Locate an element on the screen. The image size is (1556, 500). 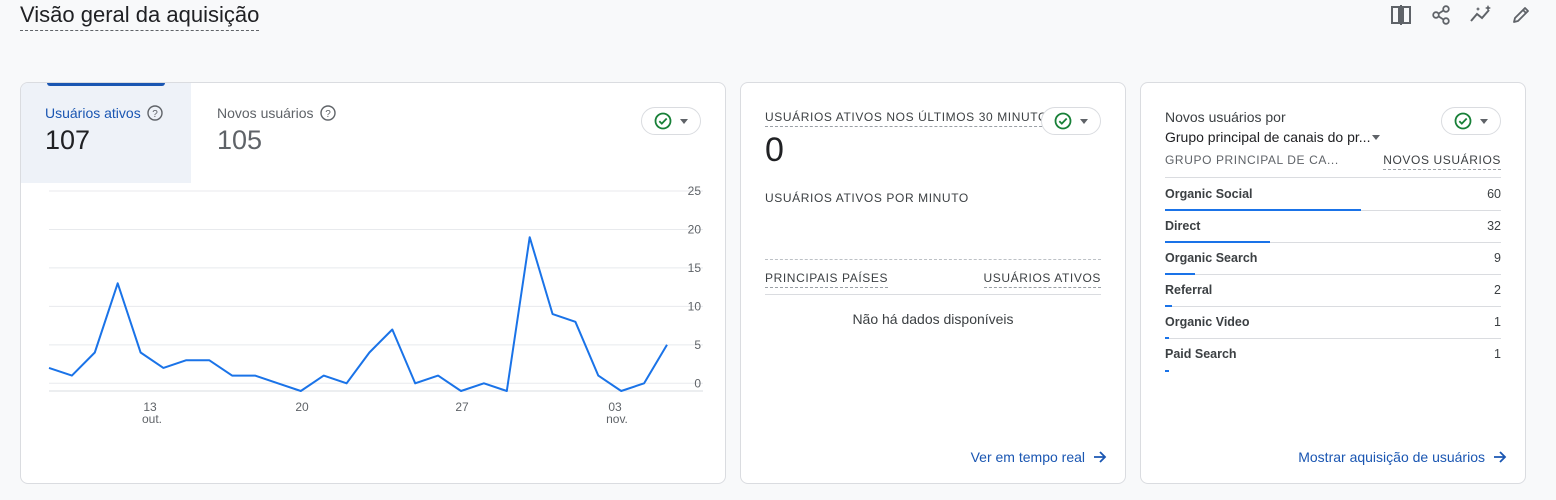
y-tick-label: 25 is located at coordinates (695, 191).